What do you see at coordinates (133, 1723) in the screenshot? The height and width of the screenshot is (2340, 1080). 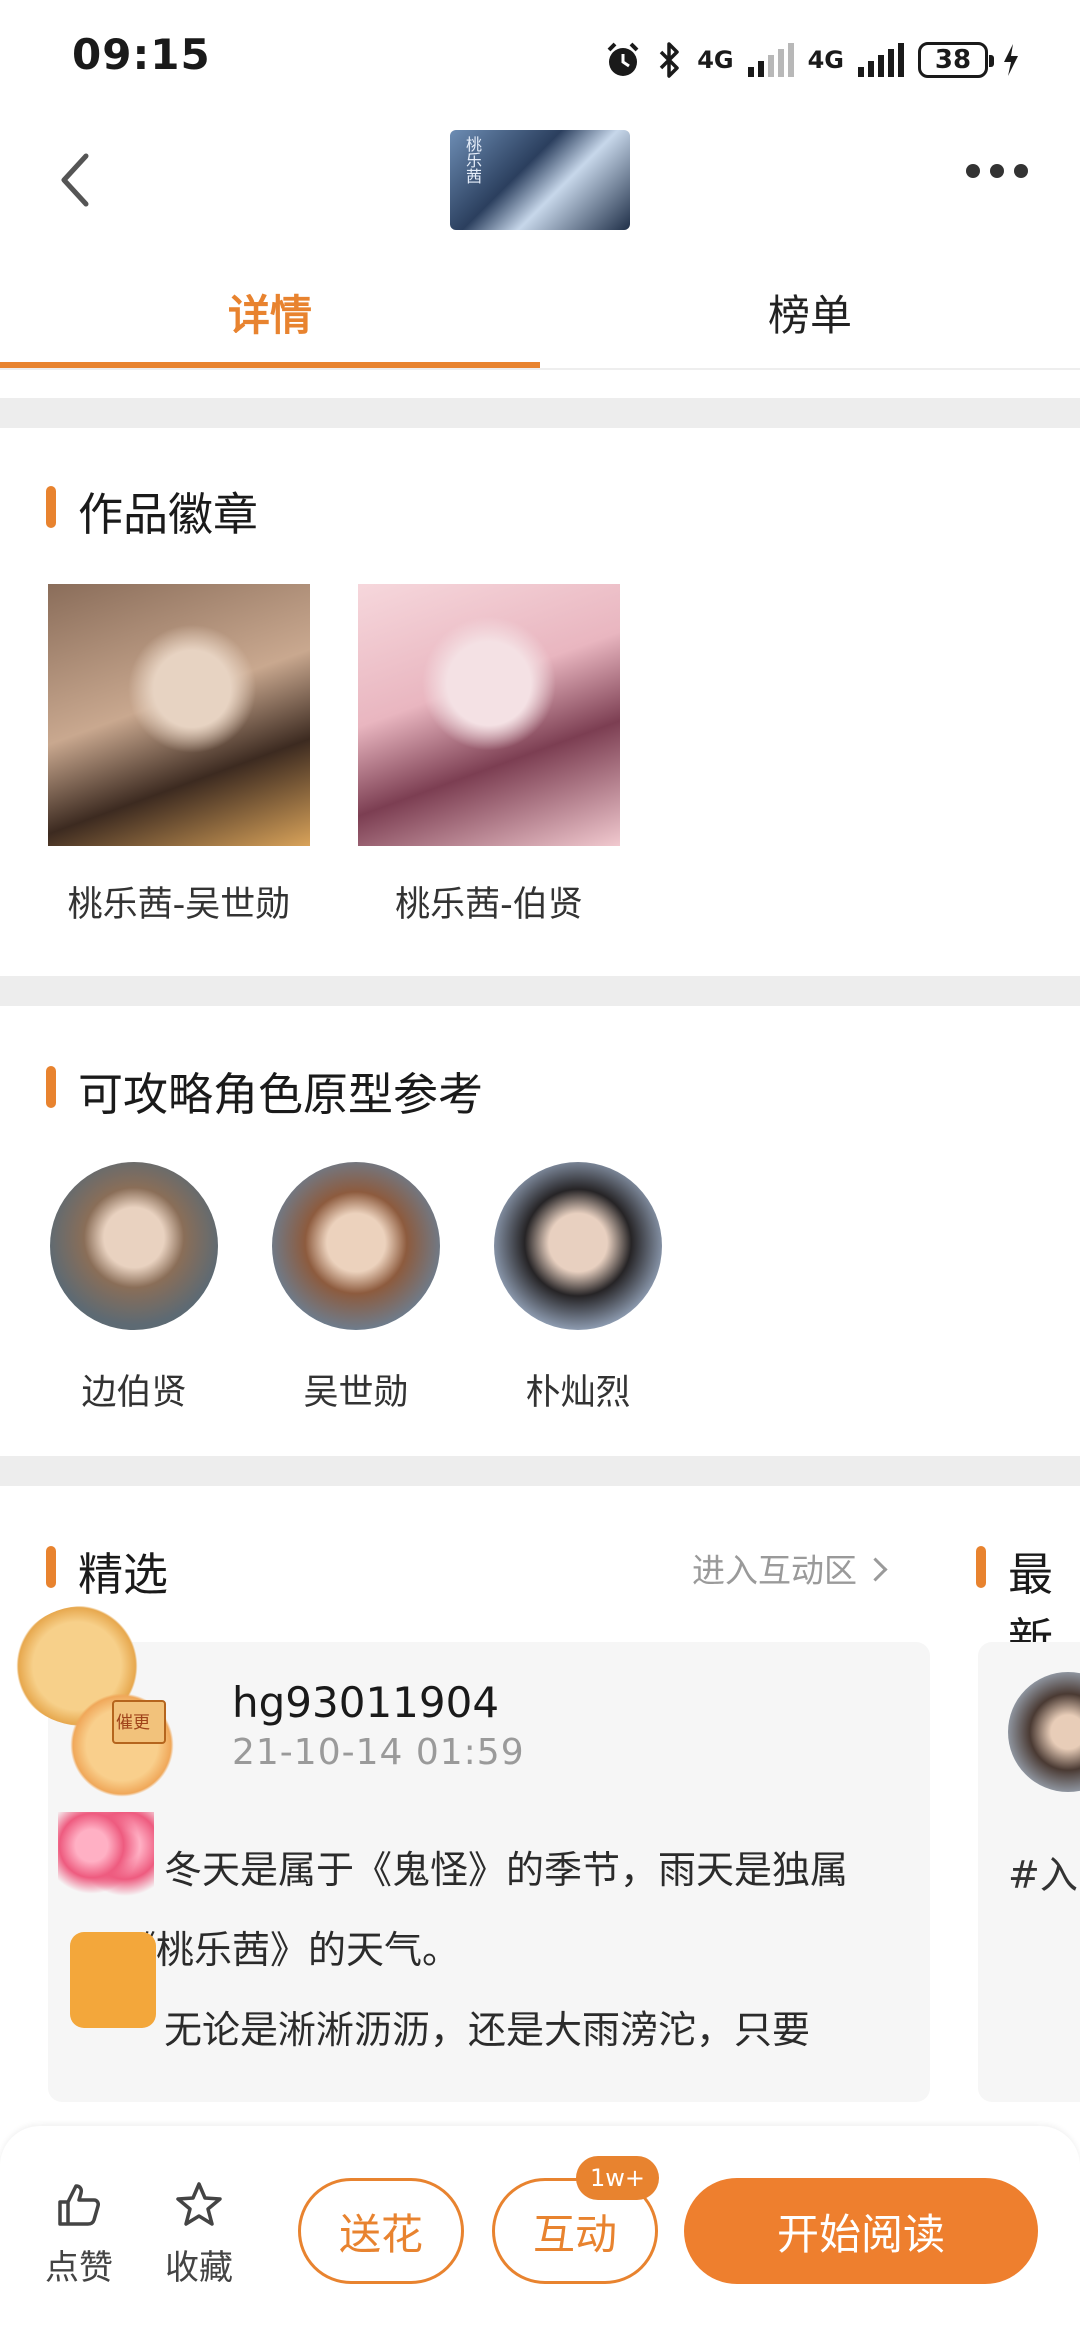 I see `urge-update-tag-text: 催更` at bounding box center [133, 1723].